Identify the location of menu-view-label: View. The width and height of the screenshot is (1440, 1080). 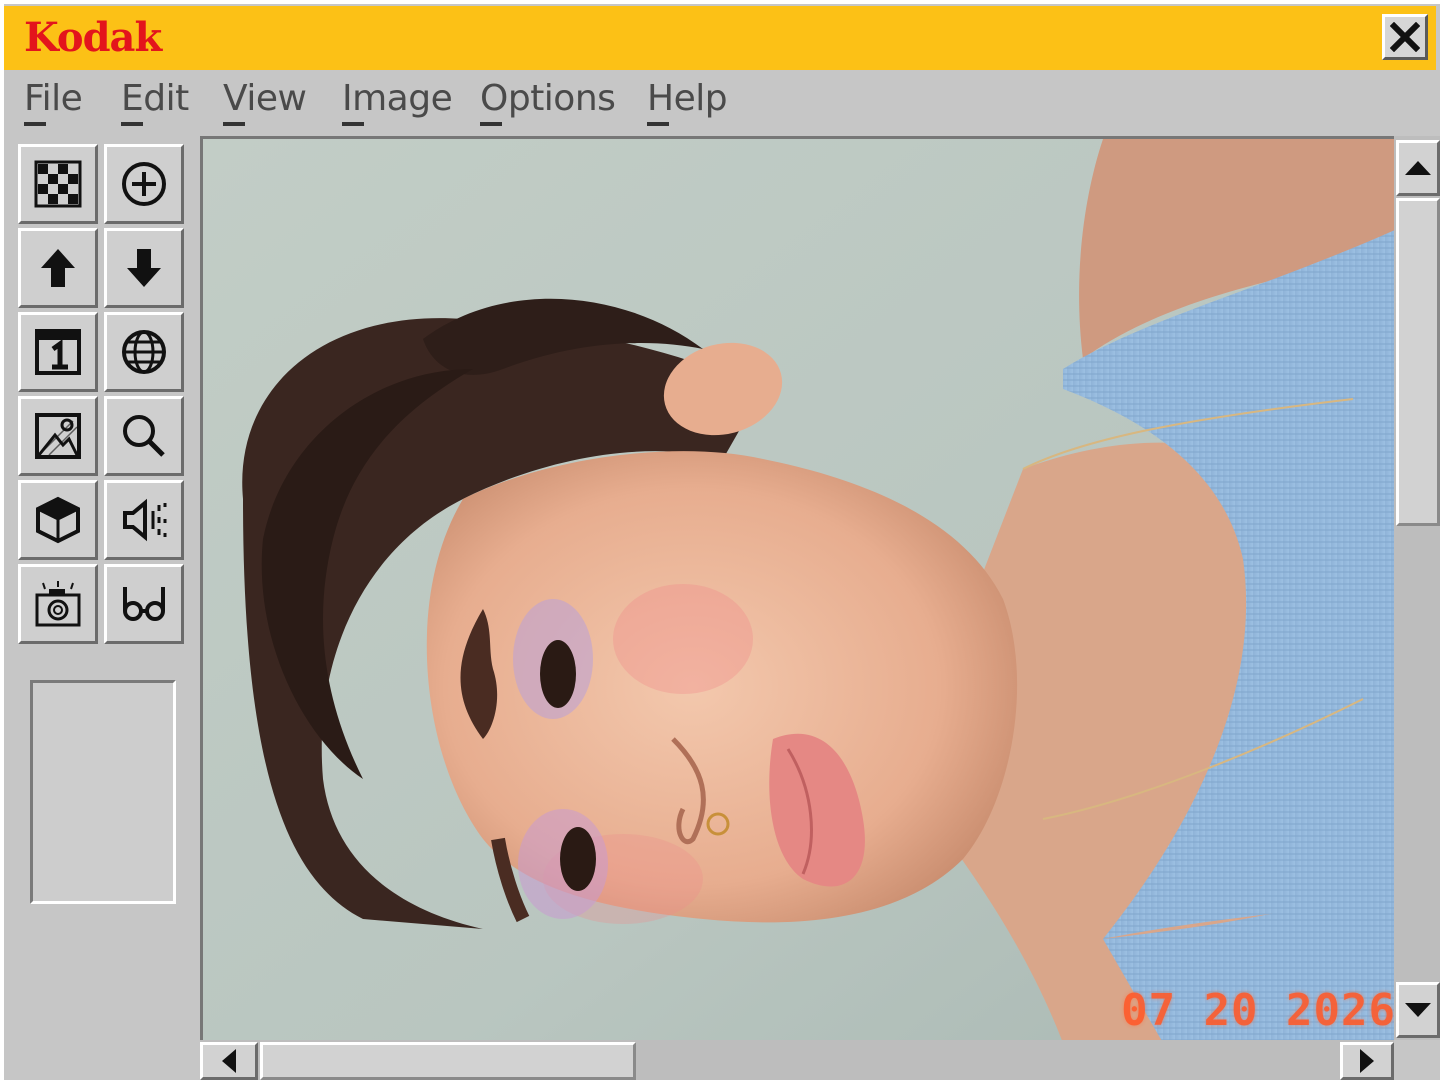
(265, 98).